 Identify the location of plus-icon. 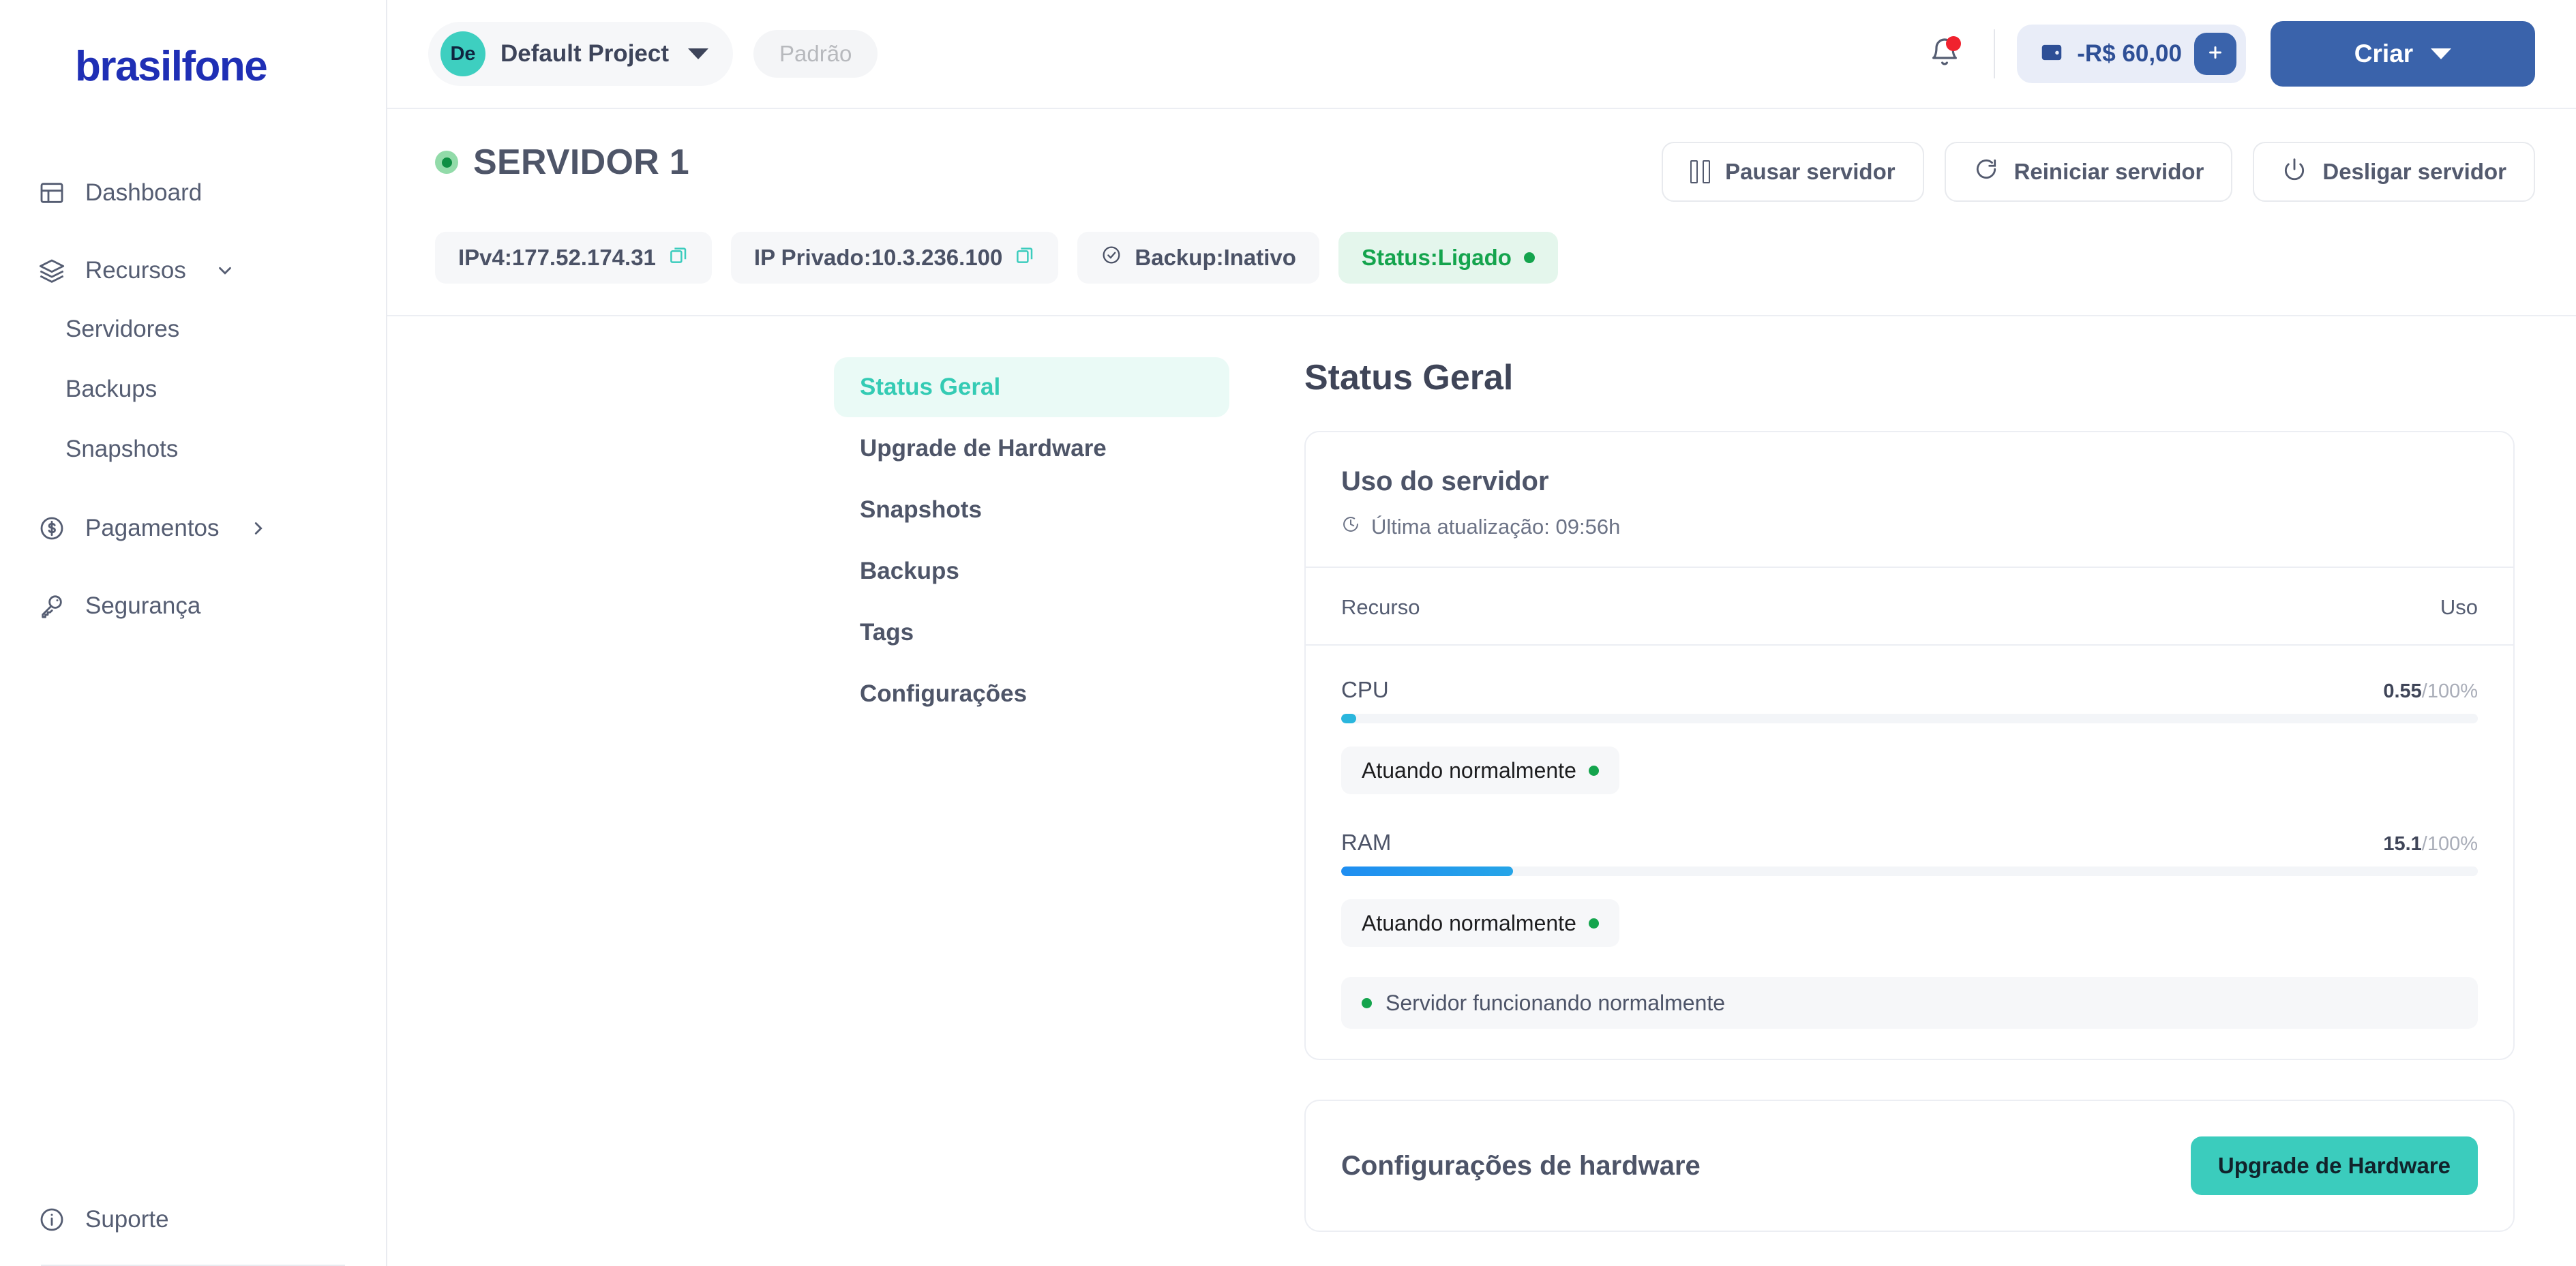
(2215, 54).